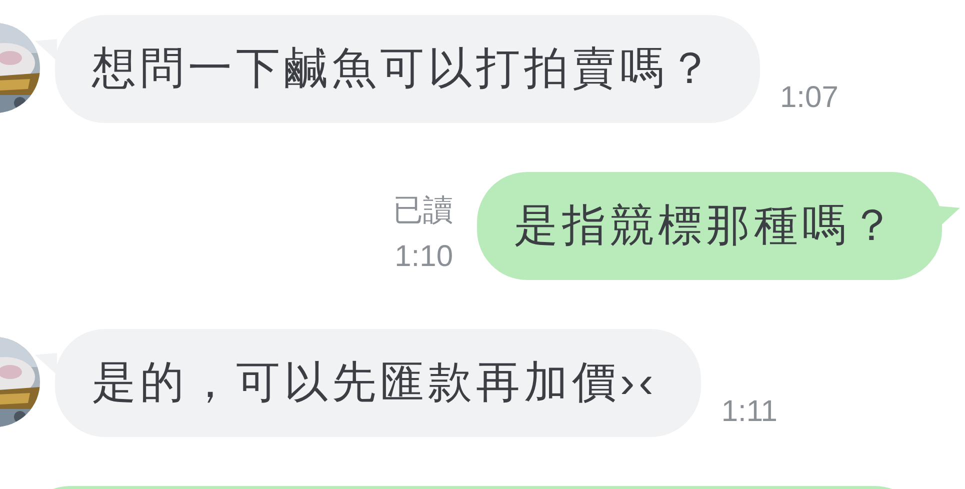 Image resolution: width=965 pixels, height=489 pixels. What do you see at coordinates (706, 226) in the screenshot?
I see `message-text: 是指競標那種嗎？` at bounding box center [706, 226].